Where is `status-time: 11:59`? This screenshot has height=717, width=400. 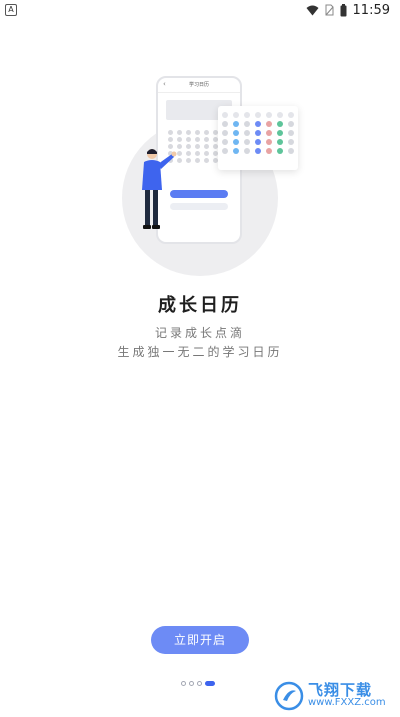 status-time: 11:59 is located at coordinates (371, 10).